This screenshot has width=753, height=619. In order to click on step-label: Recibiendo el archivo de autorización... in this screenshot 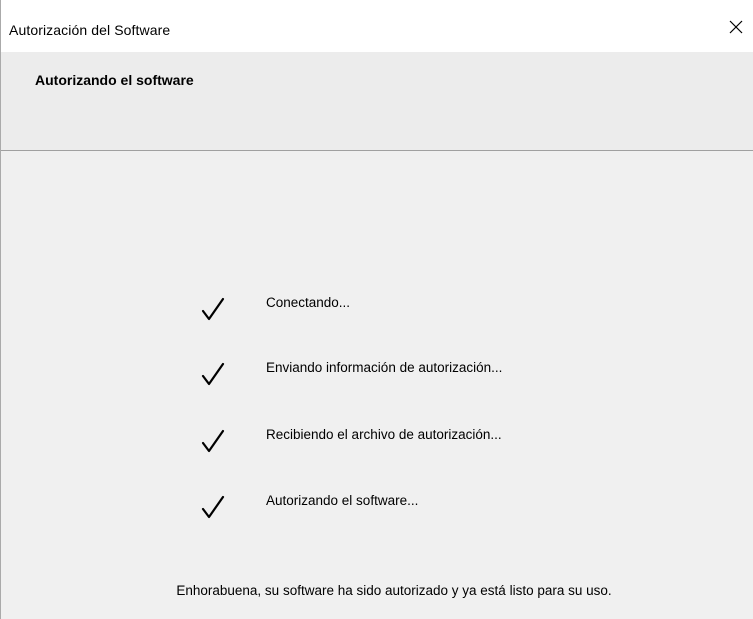, I will do `click(384, 434)`.